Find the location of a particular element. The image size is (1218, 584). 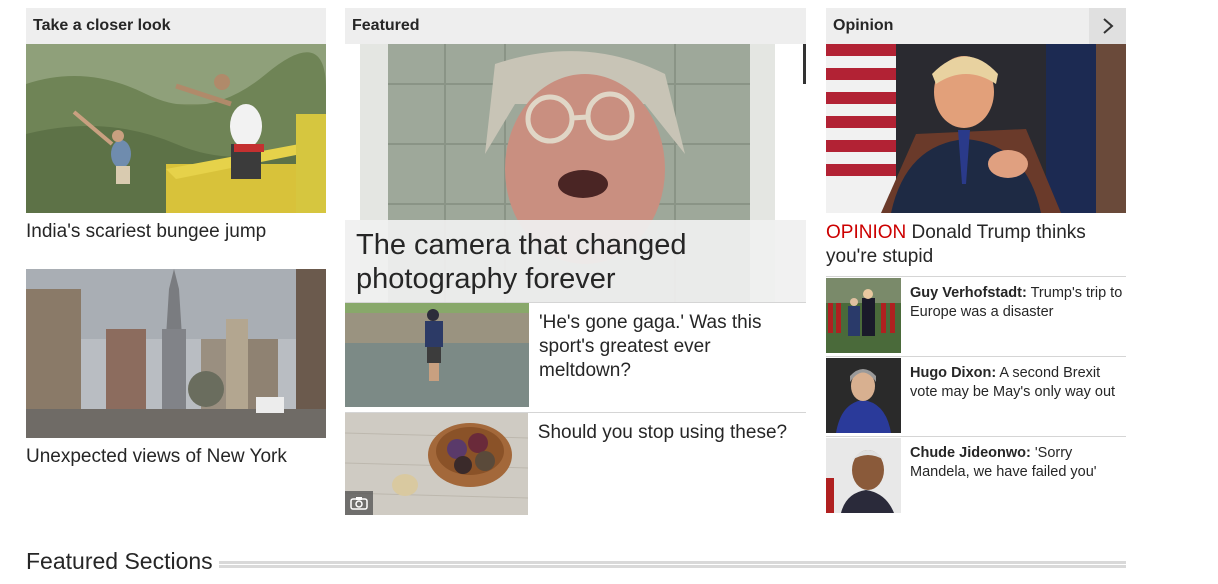

featured-sections-title: Featured Sections is located at coordinates (119, 560).